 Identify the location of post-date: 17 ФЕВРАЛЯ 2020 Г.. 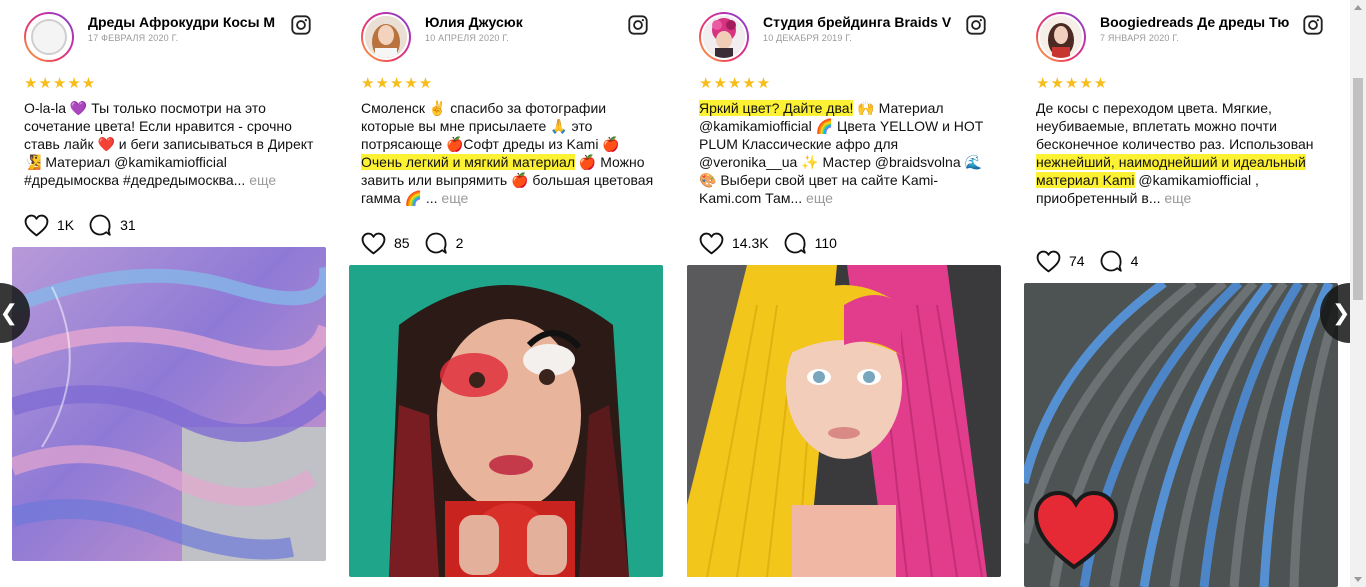
(133, 38).